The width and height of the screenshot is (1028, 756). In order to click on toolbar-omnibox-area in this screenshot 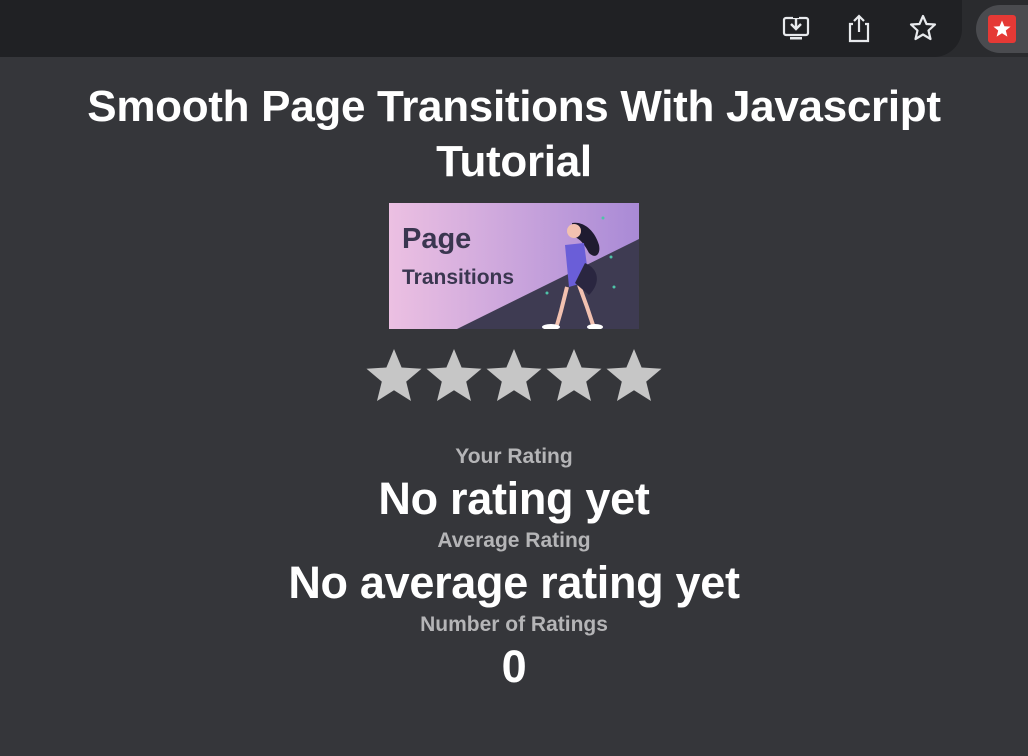, I will do `click(481, 28)`.